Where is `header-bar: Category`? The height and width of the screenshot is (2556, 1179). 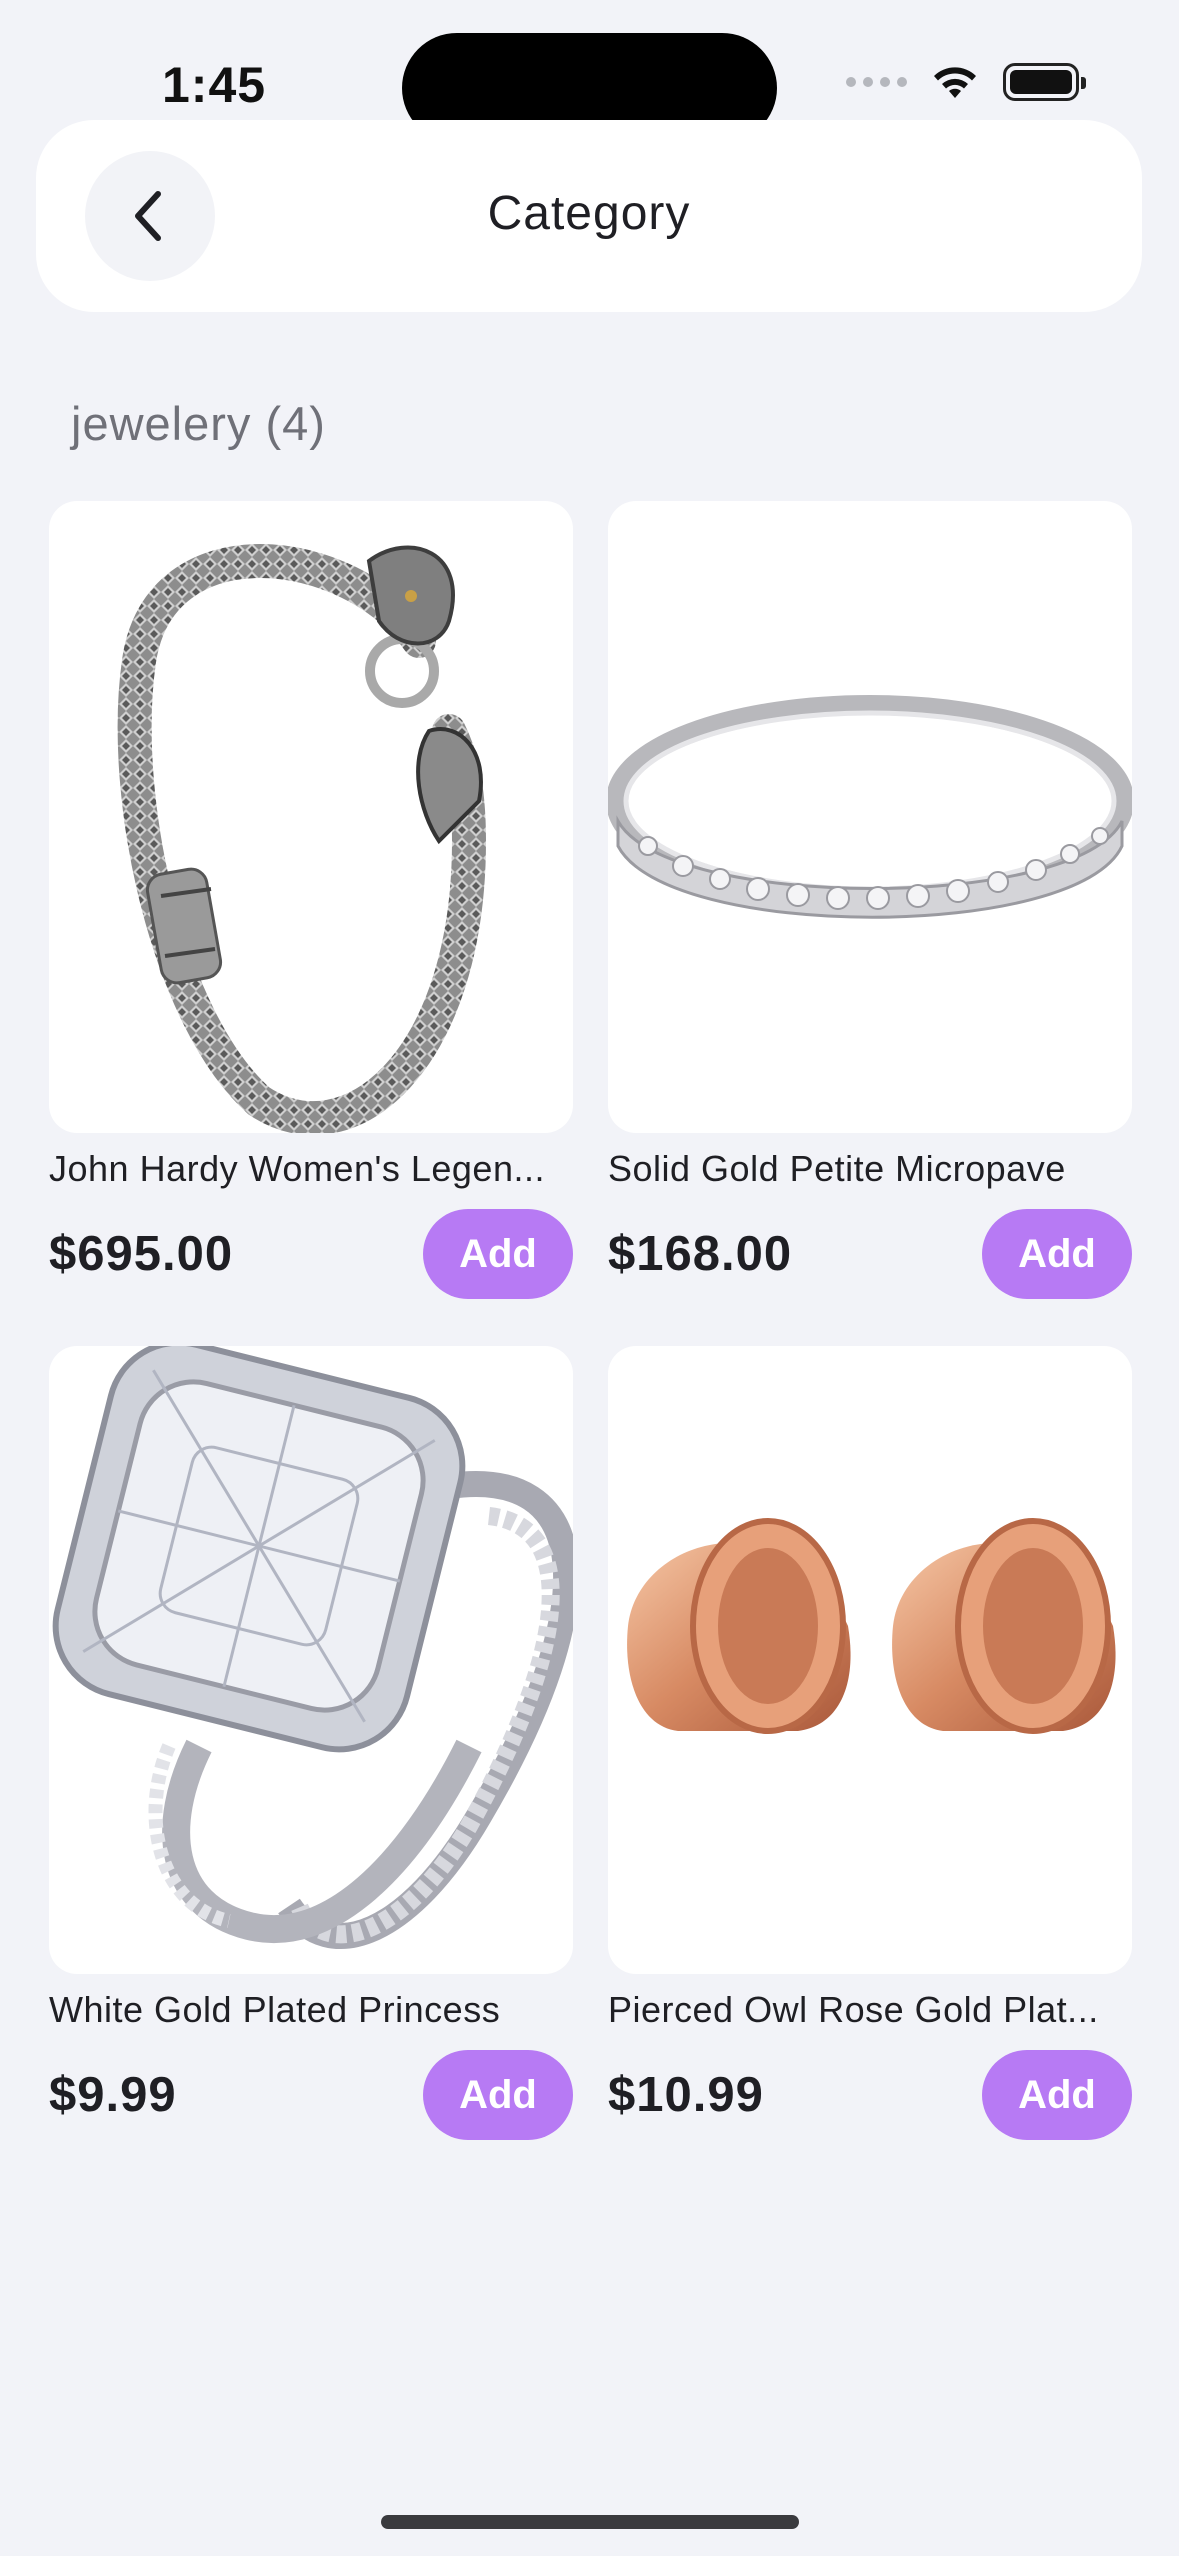 header-bar: Category is located at coordinates (589, 216).